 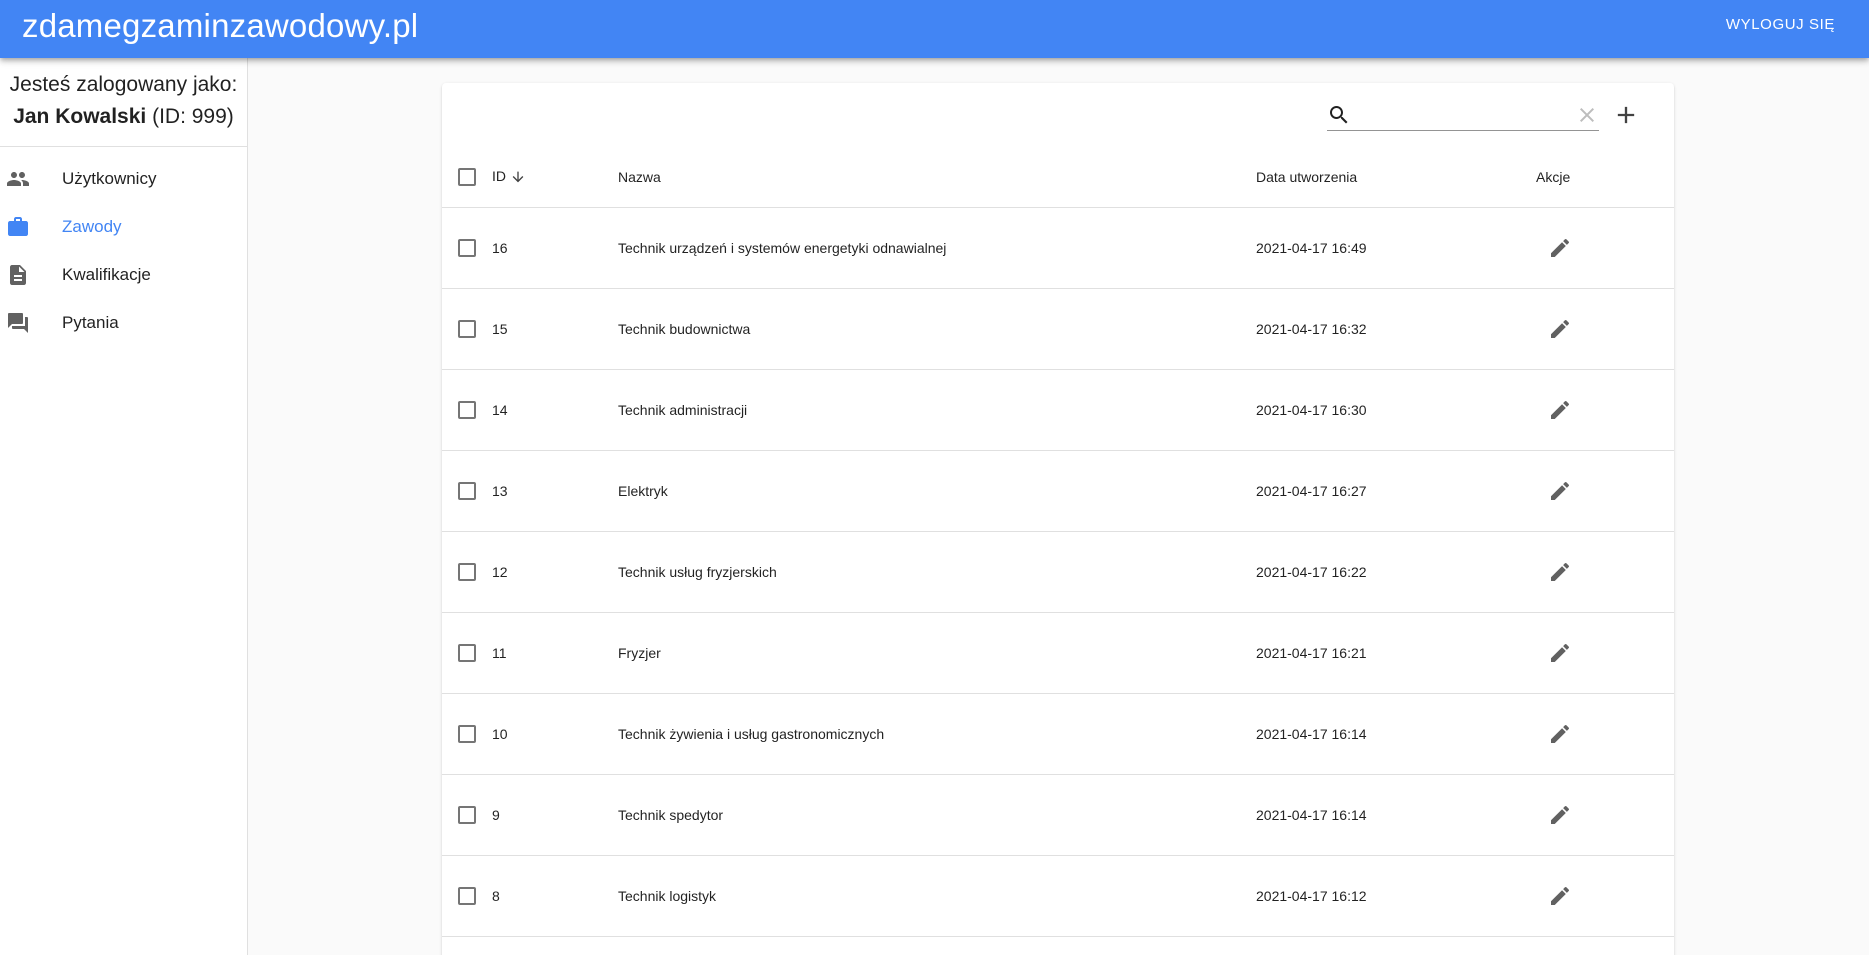 I want to click on clear-icon, so click(x=1587, y=115).